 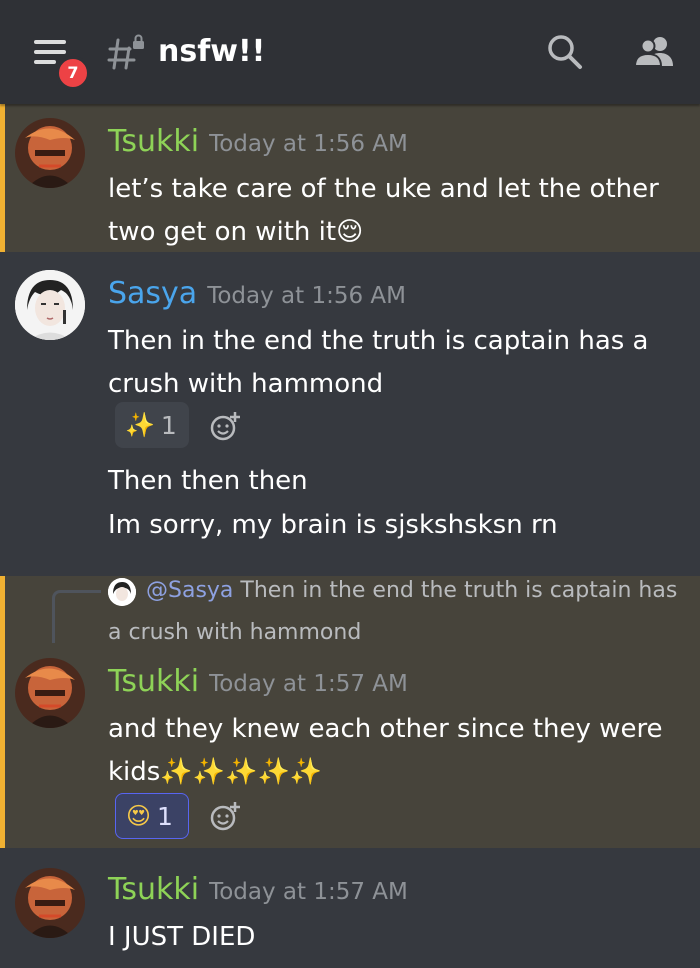 I want to click on reaction-button: 😍 1, so click(x=152, y=816).